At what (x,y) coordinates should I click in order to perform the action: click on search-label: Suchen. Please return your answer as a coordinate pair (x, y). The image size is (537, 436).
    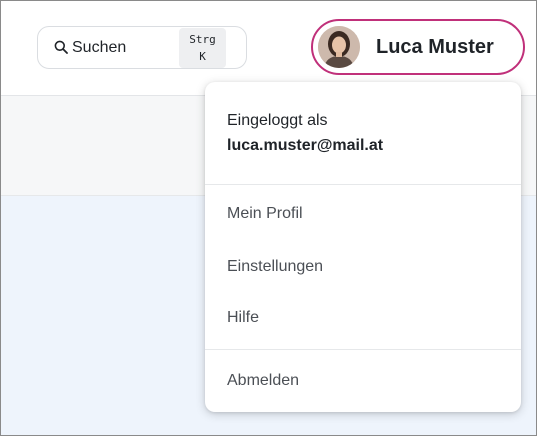
    Looking at the image, I should click on (99, 47).